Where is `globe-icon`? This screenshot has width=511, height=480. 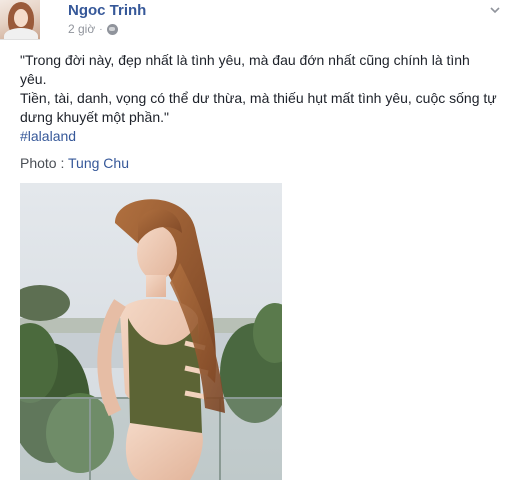 globe-icon is located at coordinates (112, 29).